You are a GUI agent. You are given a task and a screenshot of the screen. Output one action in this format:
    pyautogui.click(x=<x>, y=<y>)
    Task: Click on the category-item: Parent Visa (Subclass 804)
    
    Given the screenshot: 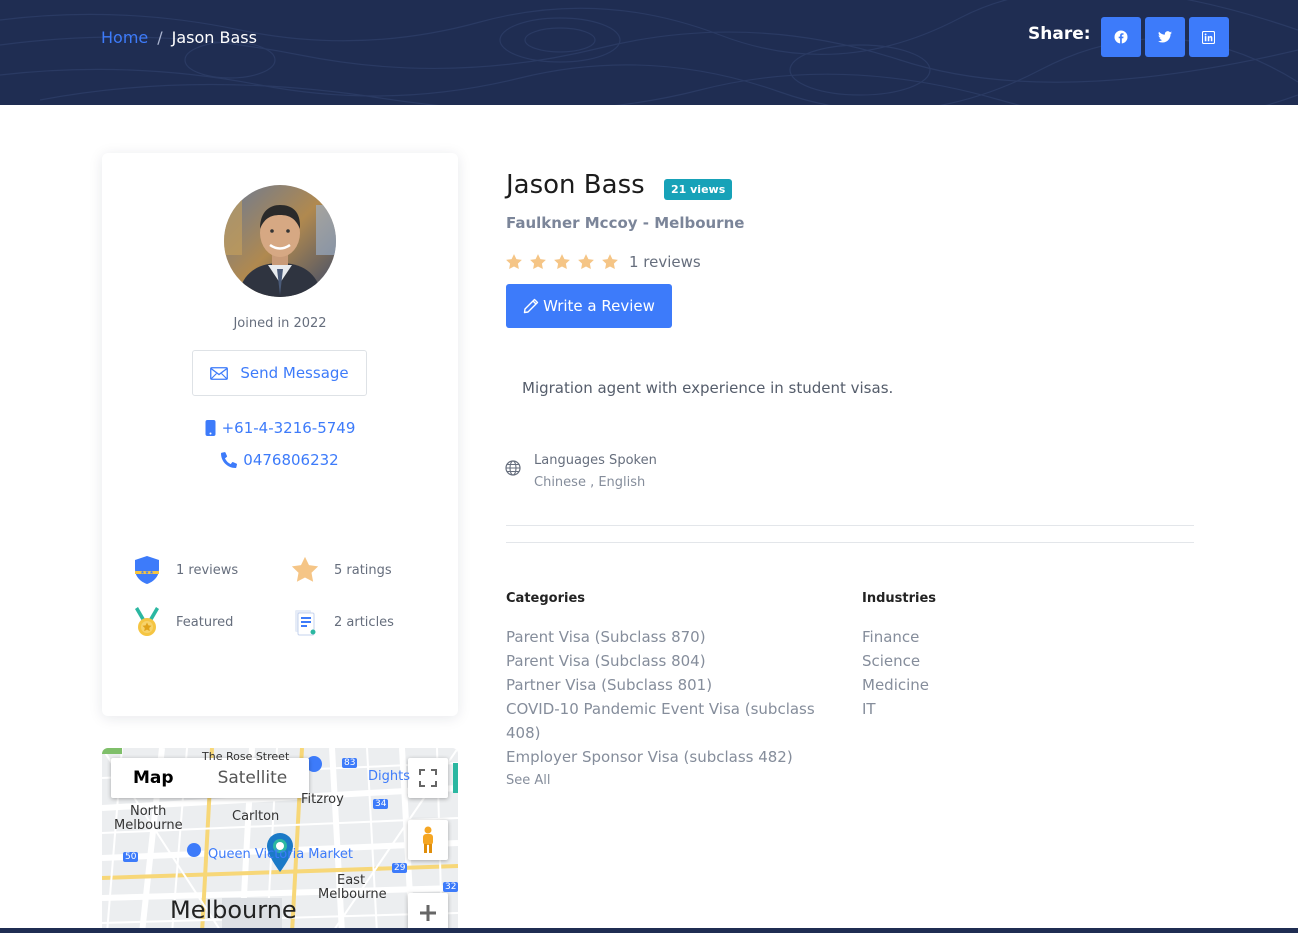 What is the action you would take?
    pyautogui.click(x=660, y=661)
    